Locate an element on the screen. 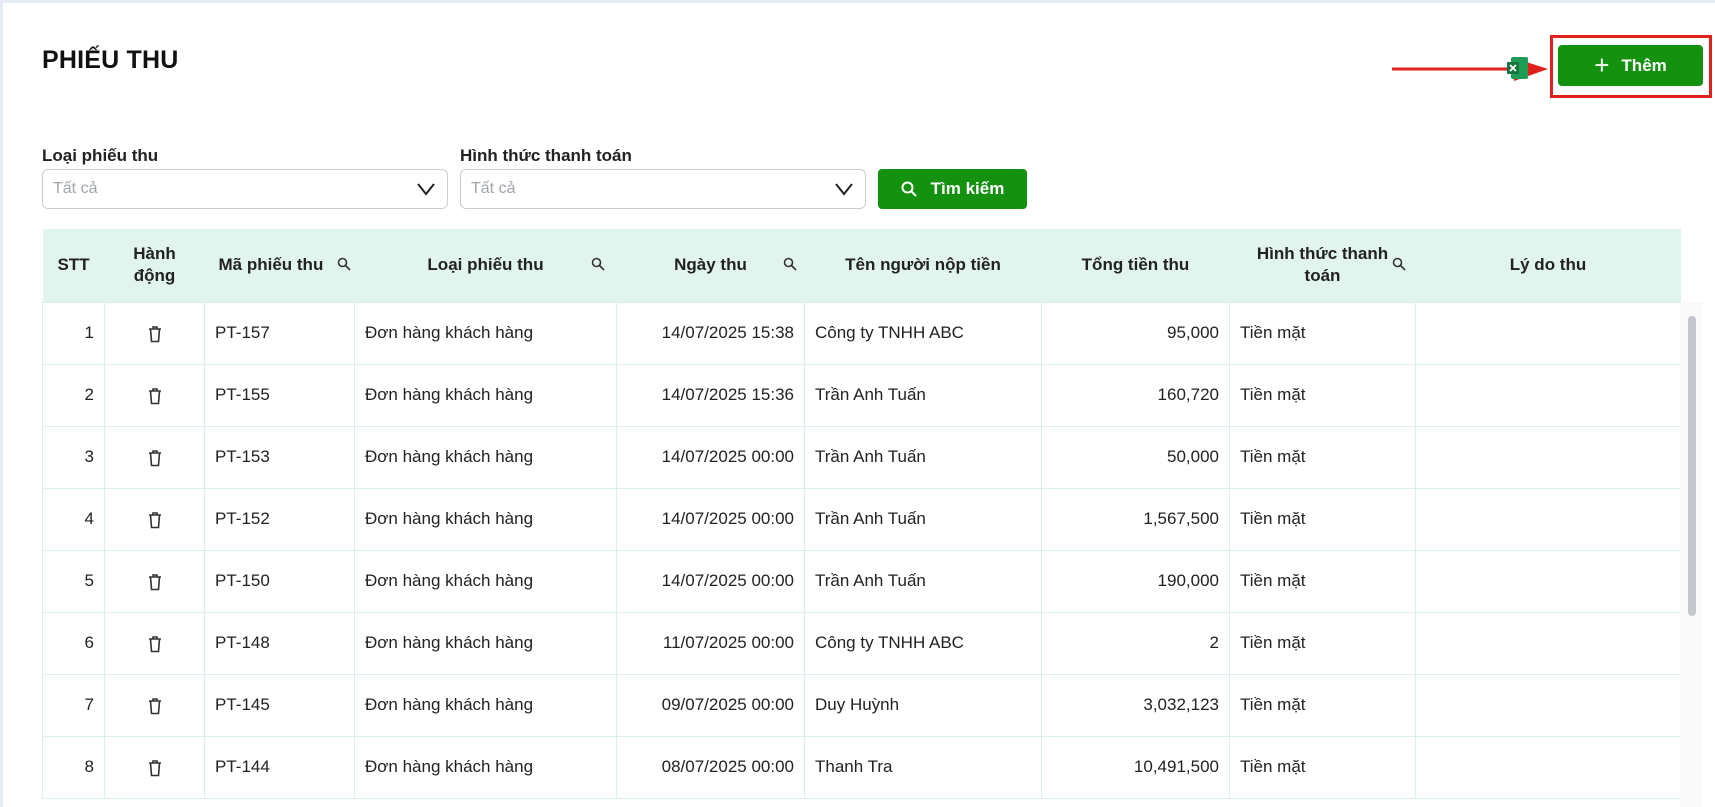 The image size is (1715, 807). col-reason: Lý do thu is located at coordinates (1548, 265).